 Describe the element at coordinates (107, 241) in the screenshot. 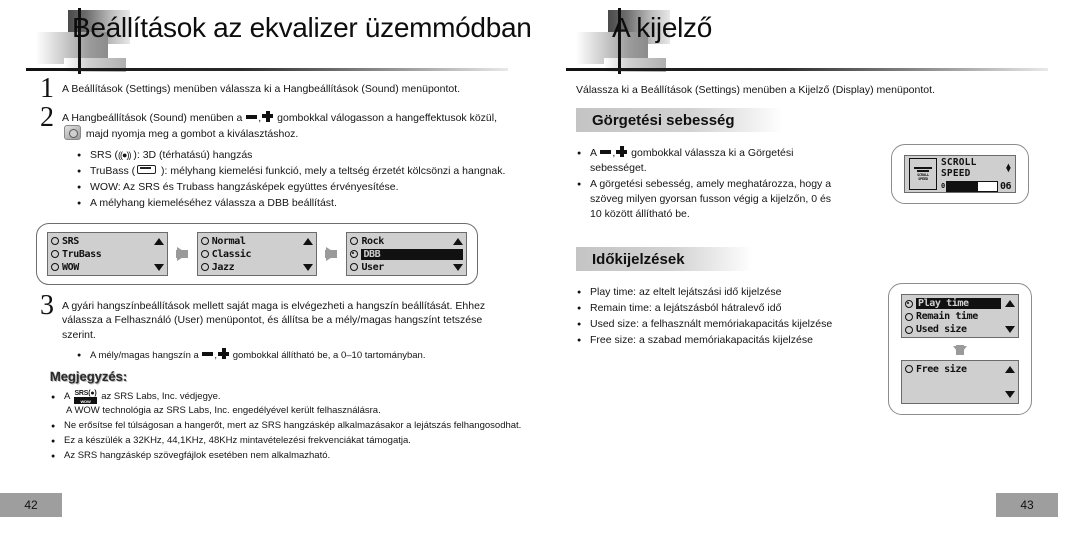

I see `lcd-row: SRS` at that location.